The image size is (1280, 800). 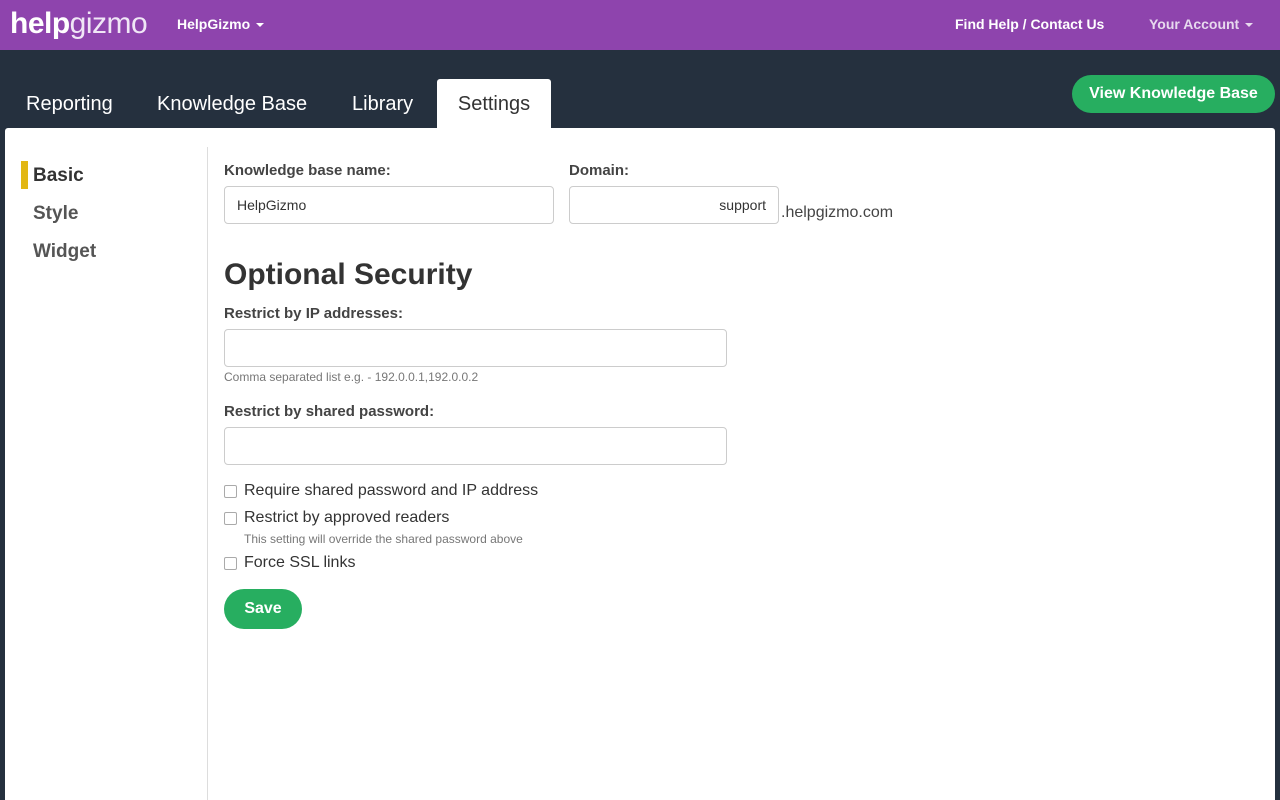 I want to click on account-dropdown: Your Account, so click(x=1201, y=24).